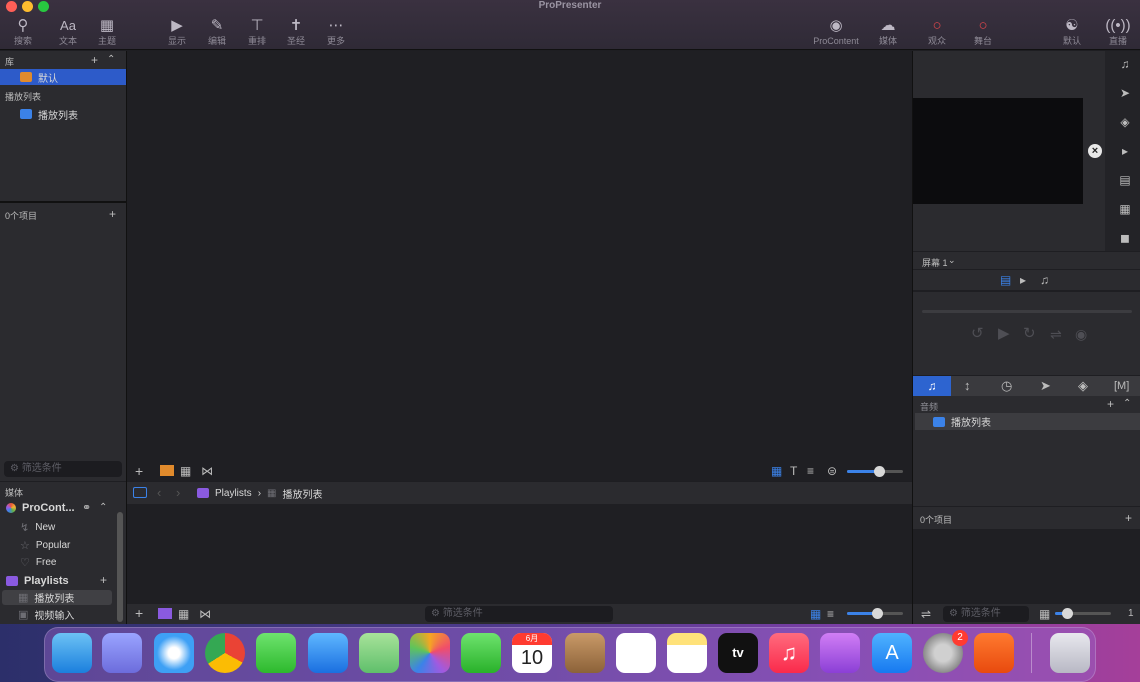  I want to click on media-button: ☁ 媒体, so click(888, 31).